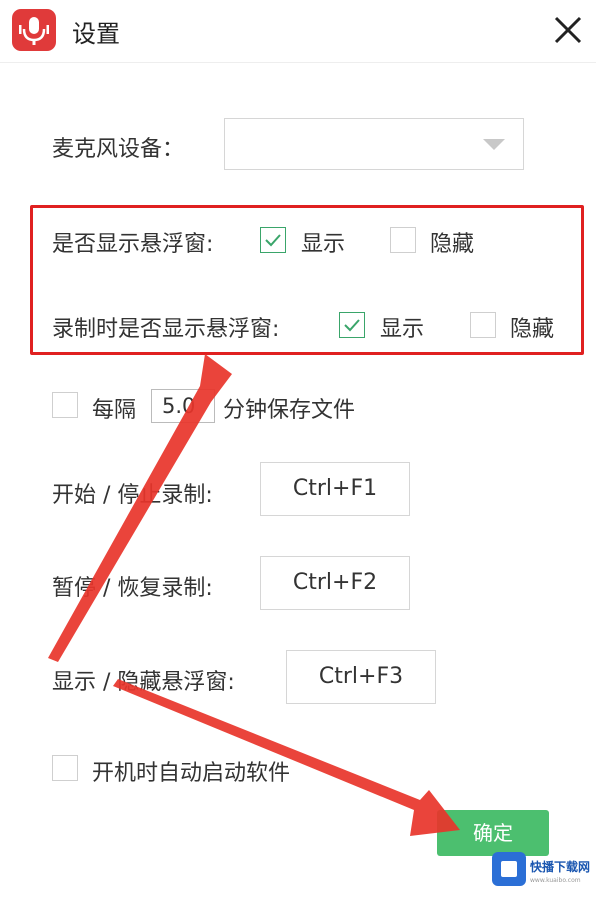  What do you see at coordinates (132, 588) in the screenshot?
I see `hotkey-pause-resume-label: 暂停 / 恢复录制:` at bounding box center [132, 588].